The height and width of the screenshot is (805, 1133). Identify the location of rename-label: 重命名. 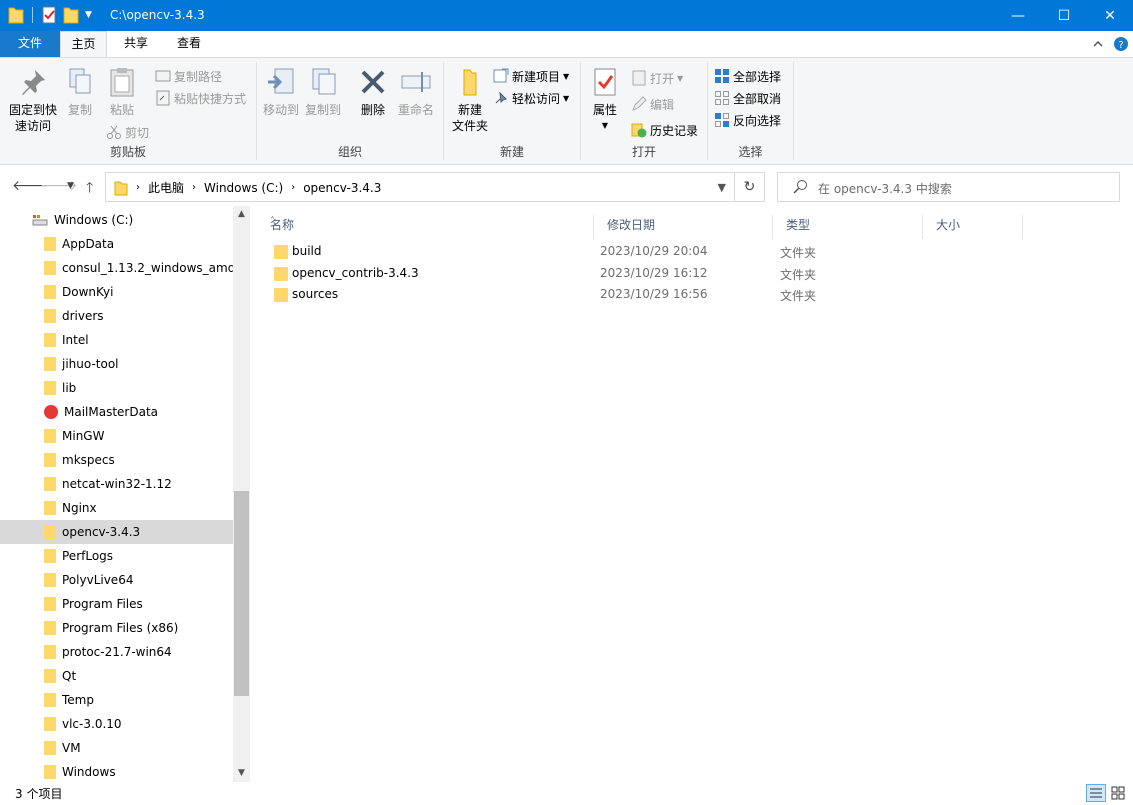
(415, 110).